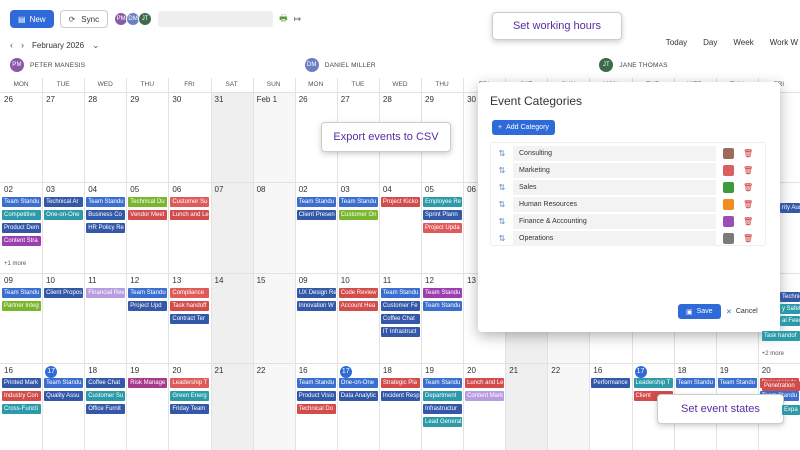 The width and height of the screenshot is (800, 450). What do you see at coordinates (443, 202) in the screenshot?
I see `event: Employee Re` at bounding box center [443, 202].